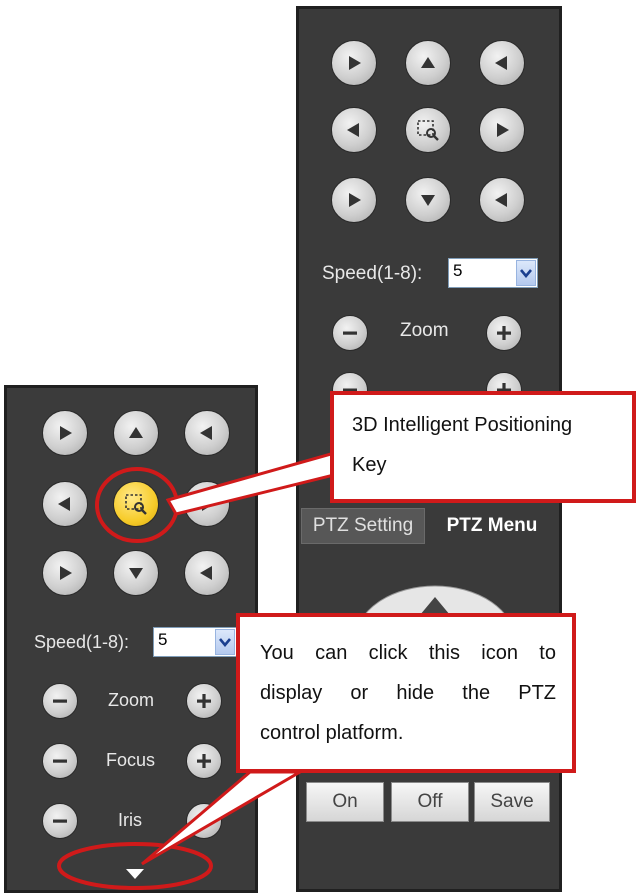  Describe the element at coordinates (492, 526) in the screenshot. I see `tab-ptz-menu: PTZ Menu` at that location.